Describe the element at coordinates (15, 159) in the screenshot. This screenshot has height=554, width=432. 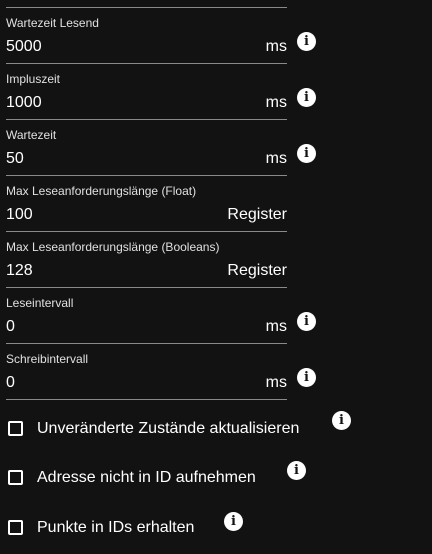
I see `field-value: 50` at that location.